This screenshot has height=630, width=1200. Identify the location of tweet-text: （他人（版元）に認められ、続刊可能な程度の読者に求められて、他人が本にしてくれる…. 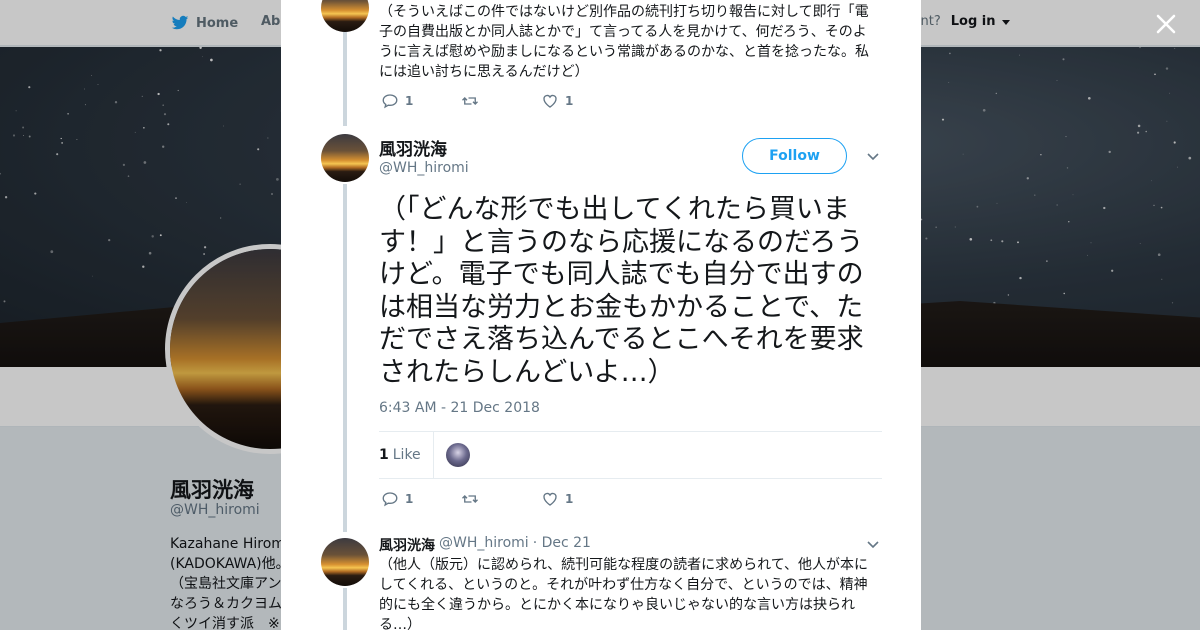
(624, 593).